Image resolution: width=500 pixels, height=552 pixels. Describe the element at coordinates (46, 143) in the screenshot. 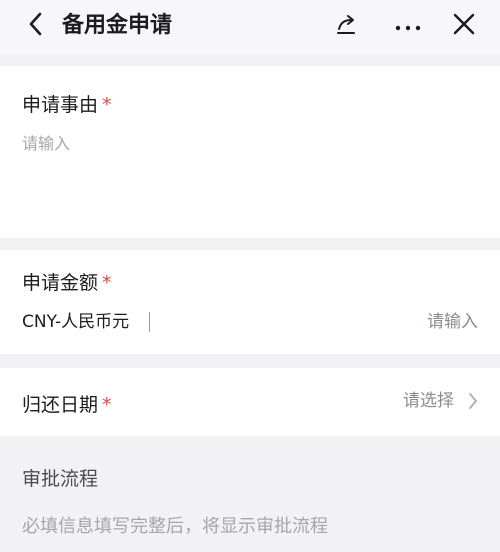

I see `reason-placeholder: 请输入` at that location.